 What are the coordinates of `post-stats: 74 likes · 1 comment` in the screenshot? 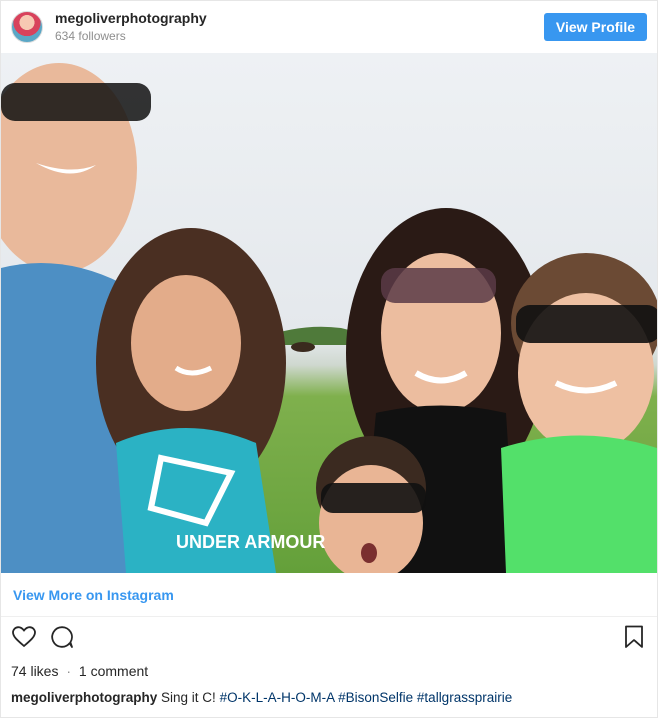 It's located at (329, 668).